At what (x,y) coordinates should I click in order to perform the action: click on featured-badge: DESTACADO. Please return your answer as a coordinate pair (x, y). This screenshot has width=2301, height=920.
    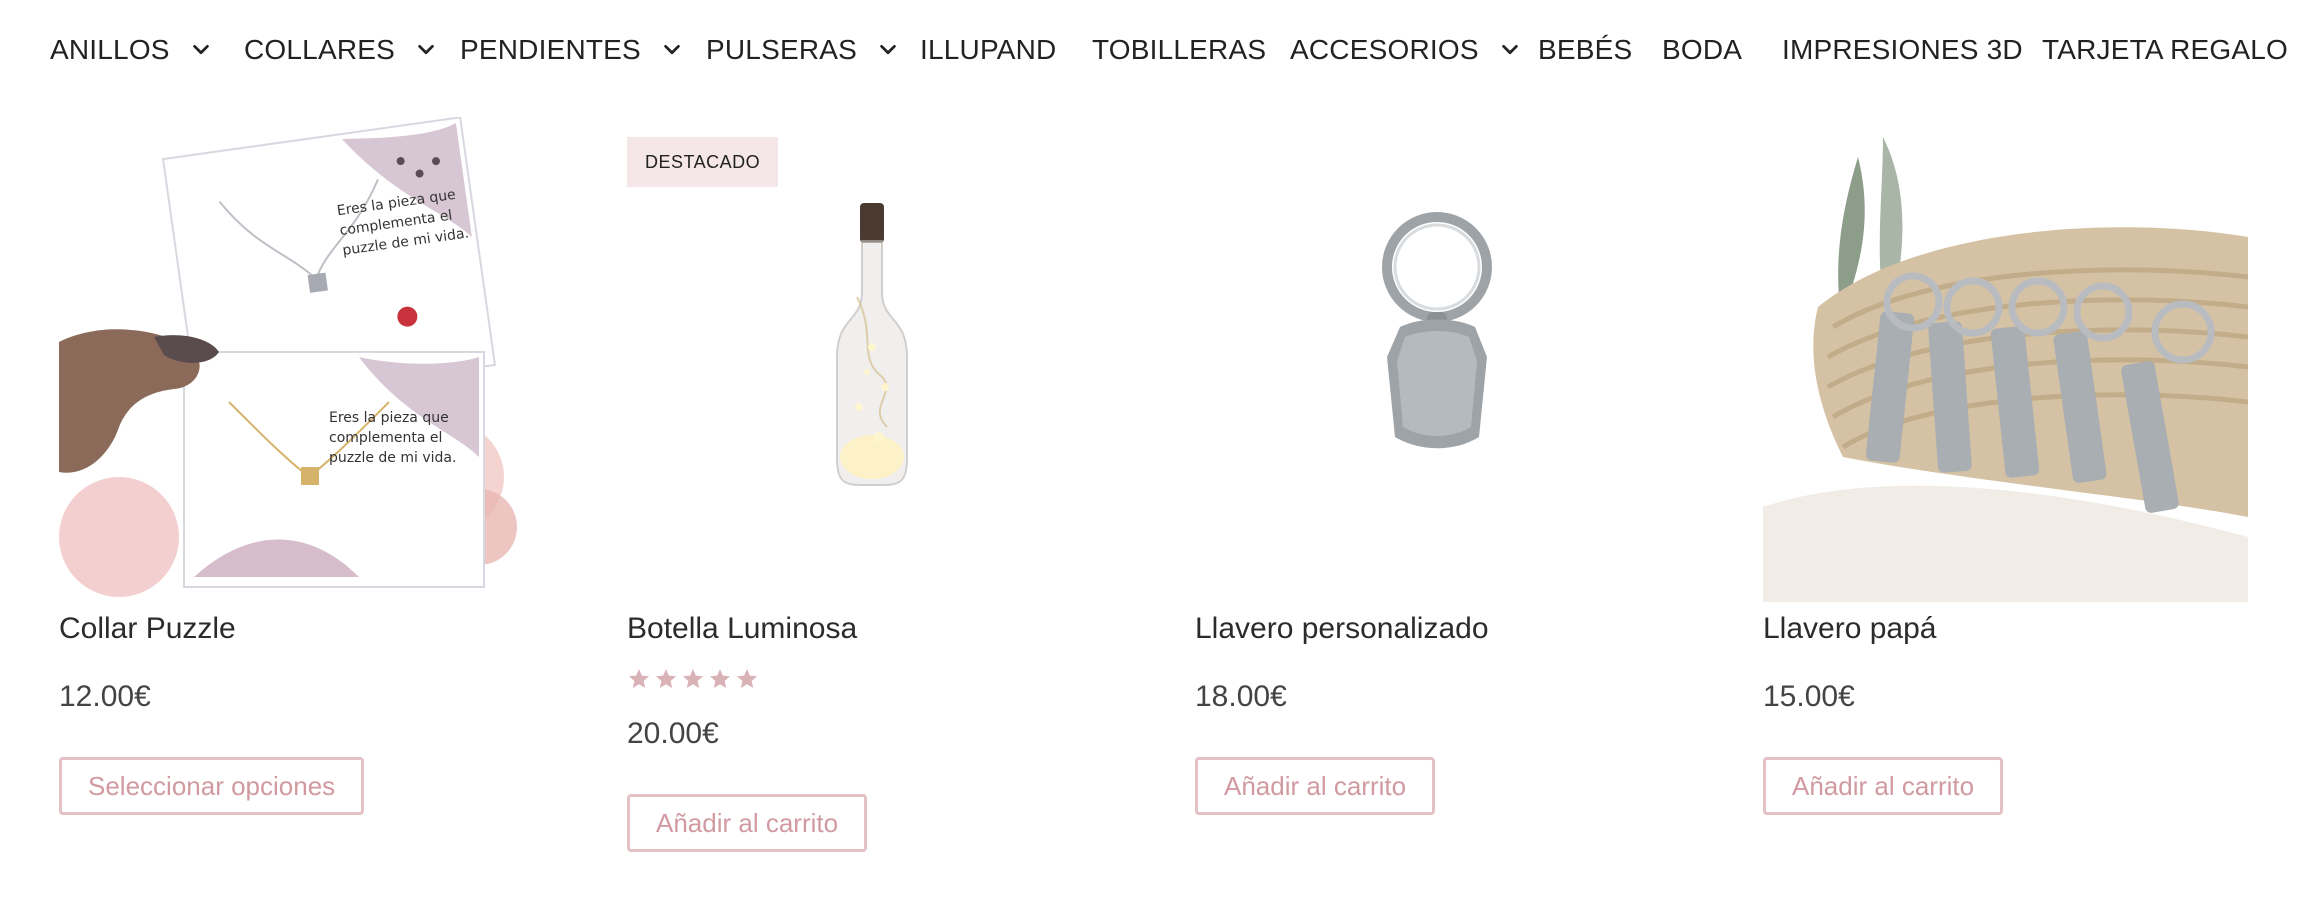
    Looking at the image, I should click on (703, 162).